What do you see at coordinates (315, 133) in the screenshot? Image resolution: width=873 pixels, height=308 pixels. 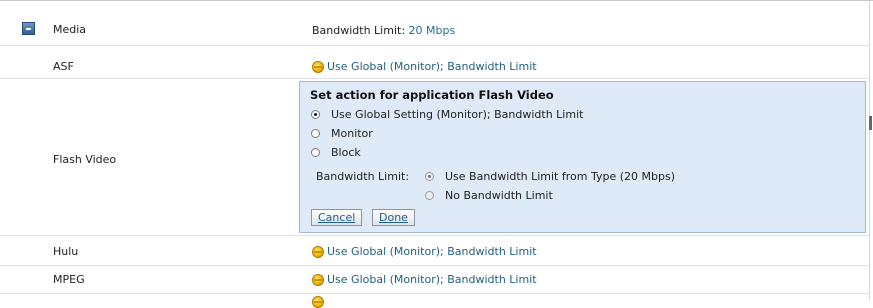 I see `radio-monitor` at bounding box center [315, 133].